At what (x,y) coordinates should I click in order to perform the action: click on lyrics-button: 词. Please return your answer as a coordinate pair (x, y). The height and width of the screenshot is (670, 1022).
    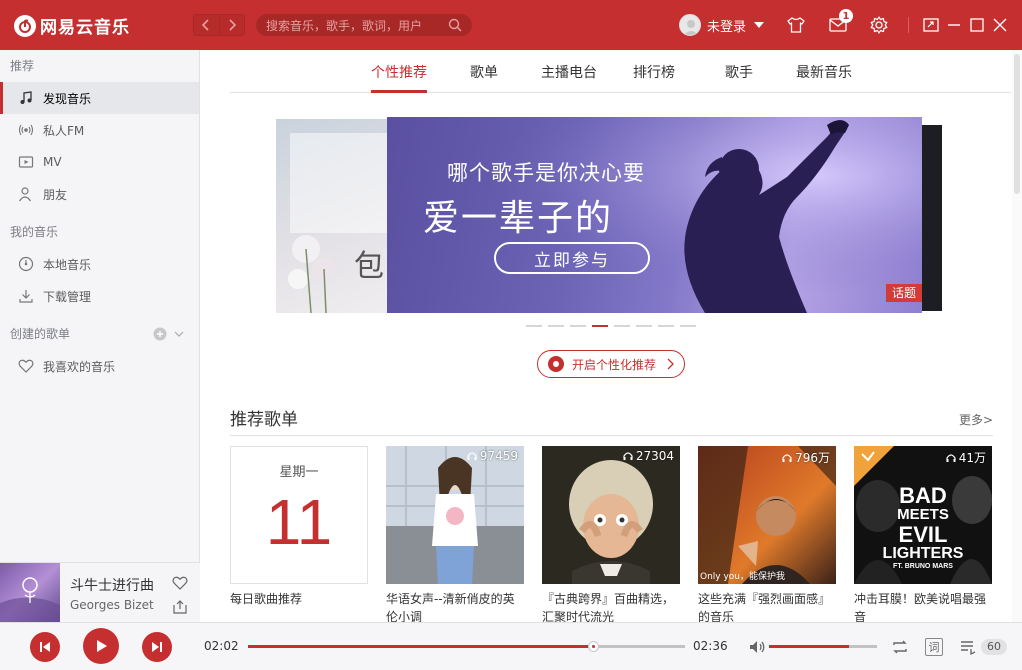
    Looking at the image, I should click on (934, 647).